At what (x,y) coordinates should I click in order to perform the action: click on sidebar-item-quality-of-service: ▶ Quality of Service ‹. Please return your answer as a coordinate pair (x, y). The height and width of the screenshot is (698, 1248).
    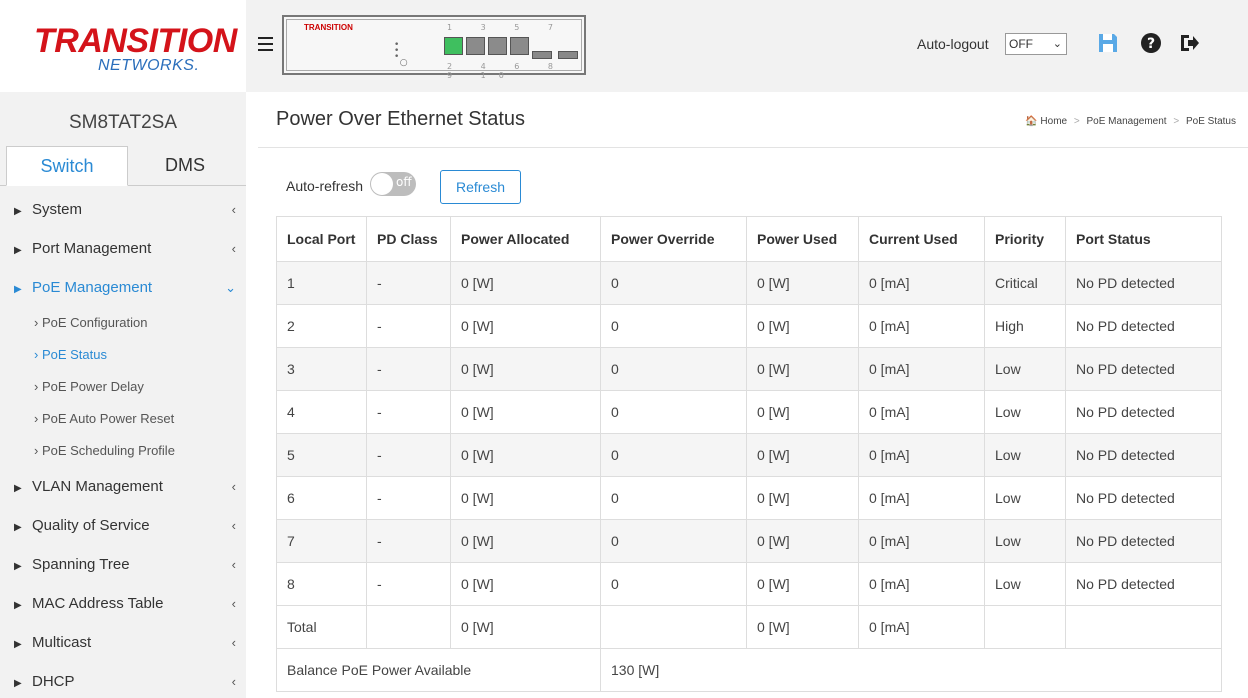
    Looking at the image, I should click on (123, 525).